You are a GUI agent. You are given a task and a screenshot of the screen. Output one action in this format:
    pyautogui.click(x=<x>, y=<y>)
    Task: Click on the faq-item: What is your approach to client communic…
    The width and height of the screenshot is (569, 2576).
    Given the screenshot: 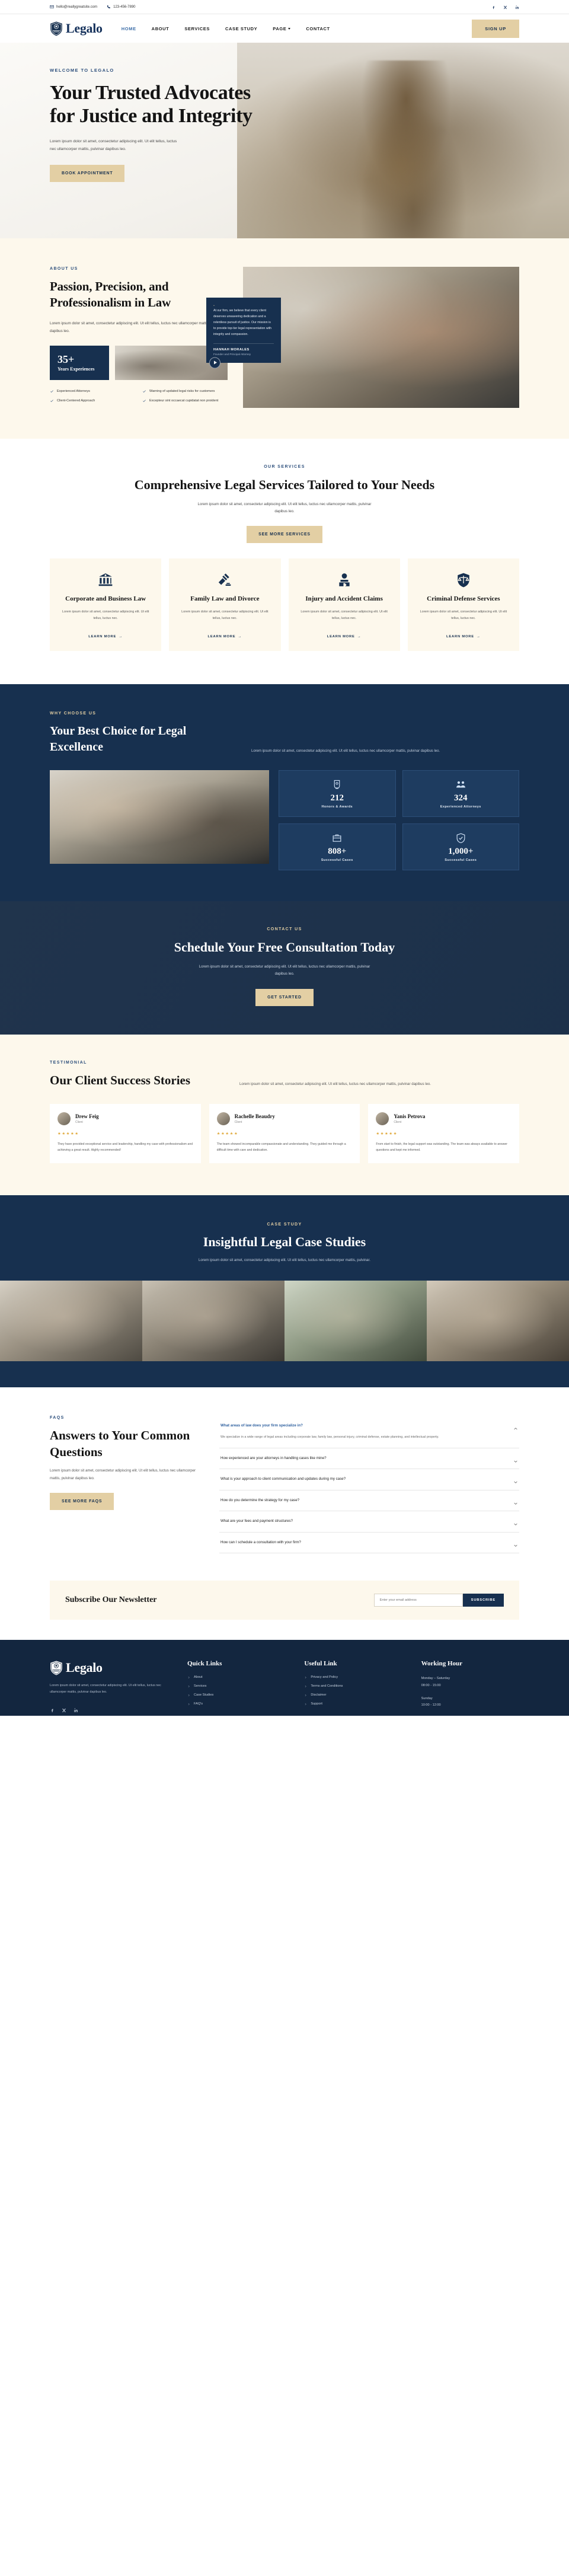 What is the action you would take?
    pyautogui.click(x=369, y=1479)
    